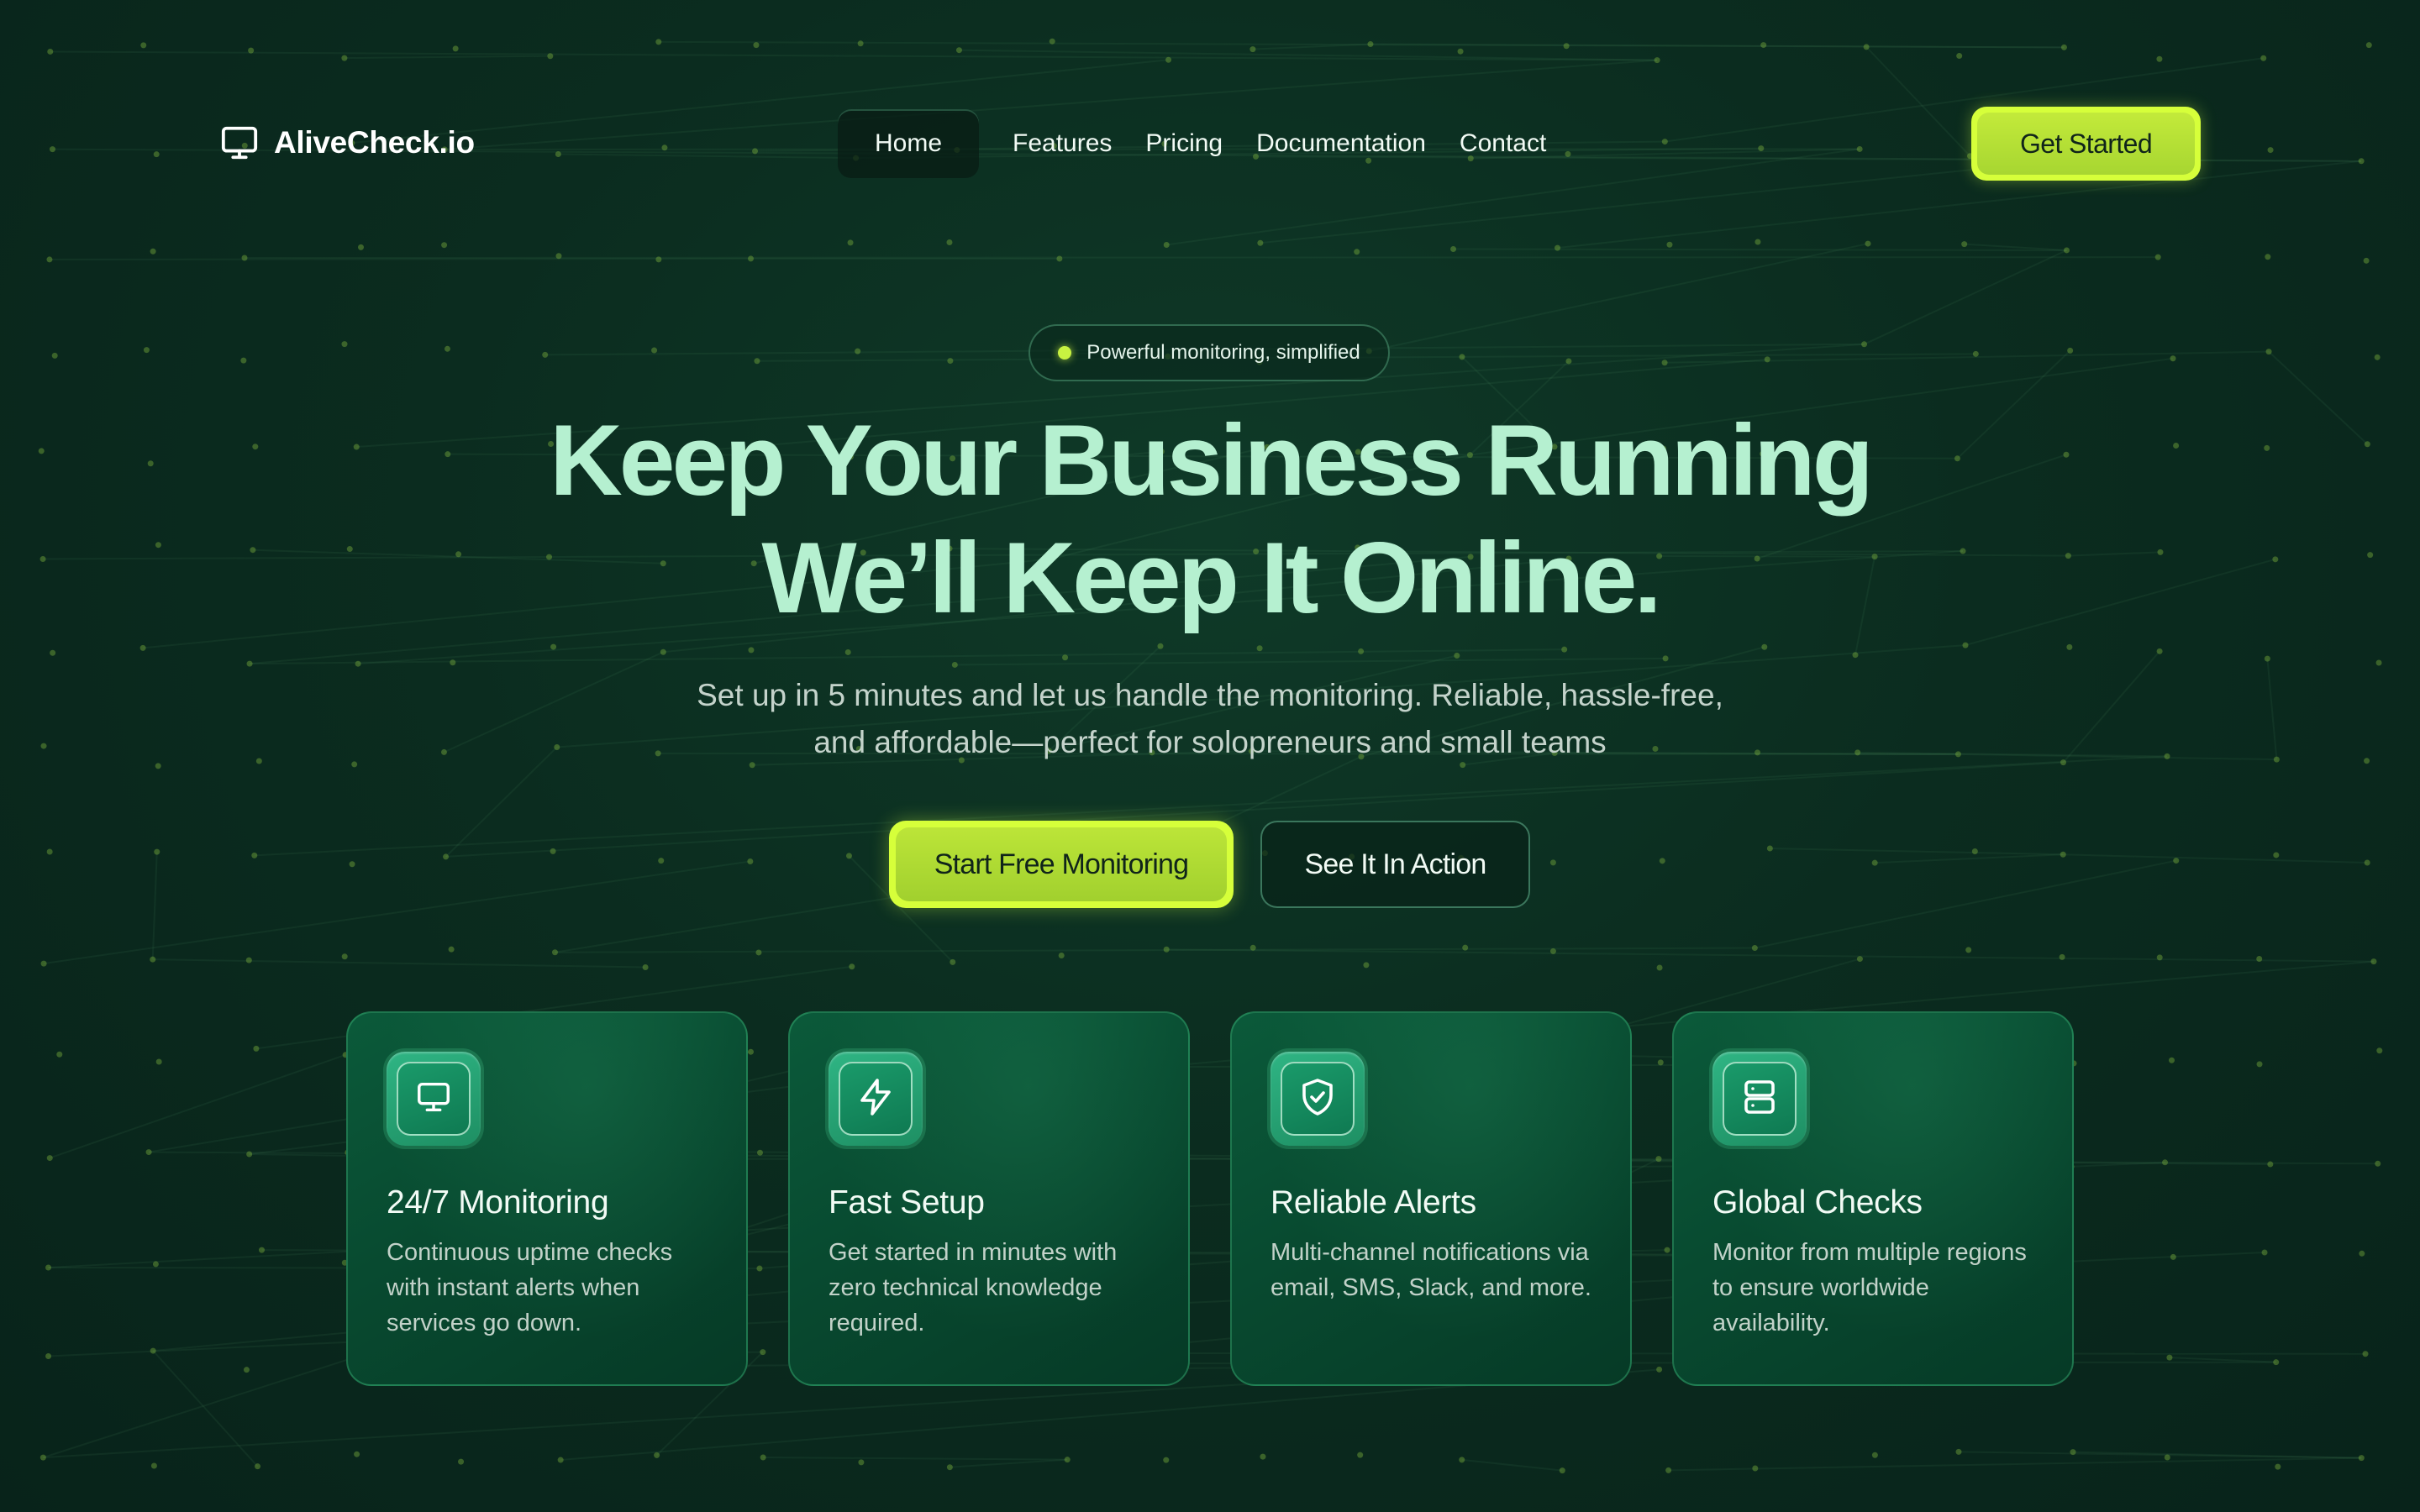 Image resolution: width=2420 pixels, height=1512 pixels. I want to click on feature-title: 24/7 Monitoring, so click(498, 1202).